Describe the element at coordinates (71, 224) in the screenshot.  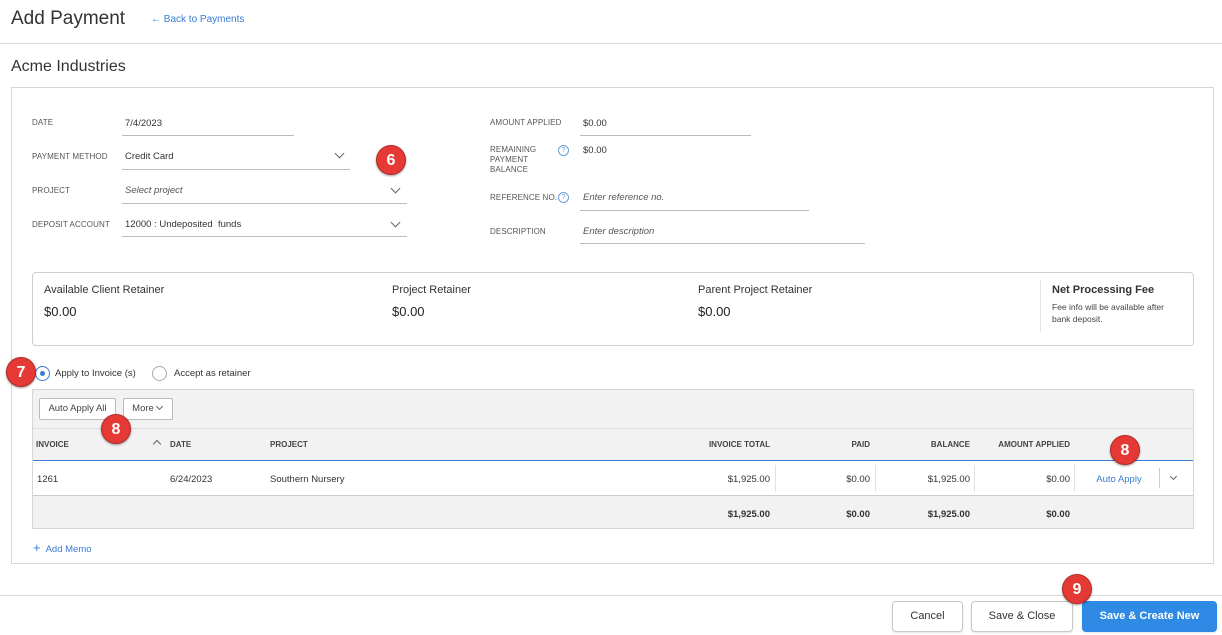
I see `deposit-account-label: DEPOSIT ACCOUNT` at that location.